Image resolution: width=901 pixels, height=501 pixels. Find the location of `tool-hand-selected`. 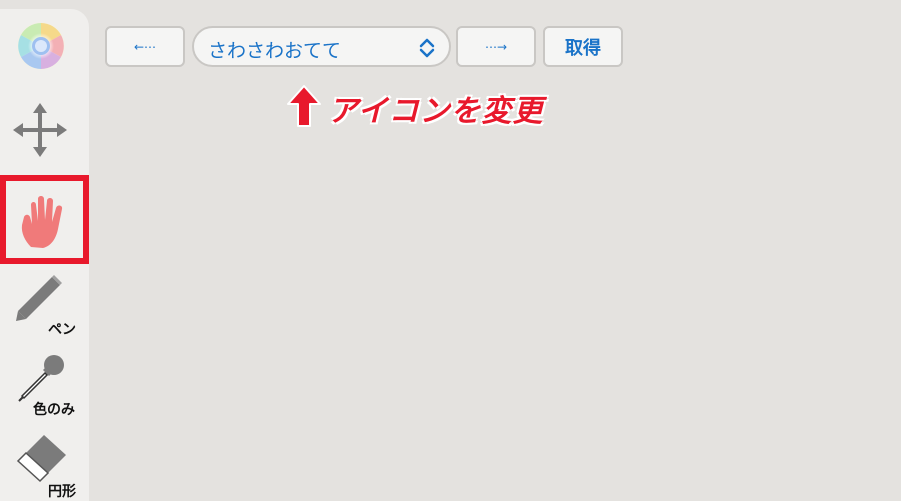

tool-hand-selected is located at coordinates (44, 219).